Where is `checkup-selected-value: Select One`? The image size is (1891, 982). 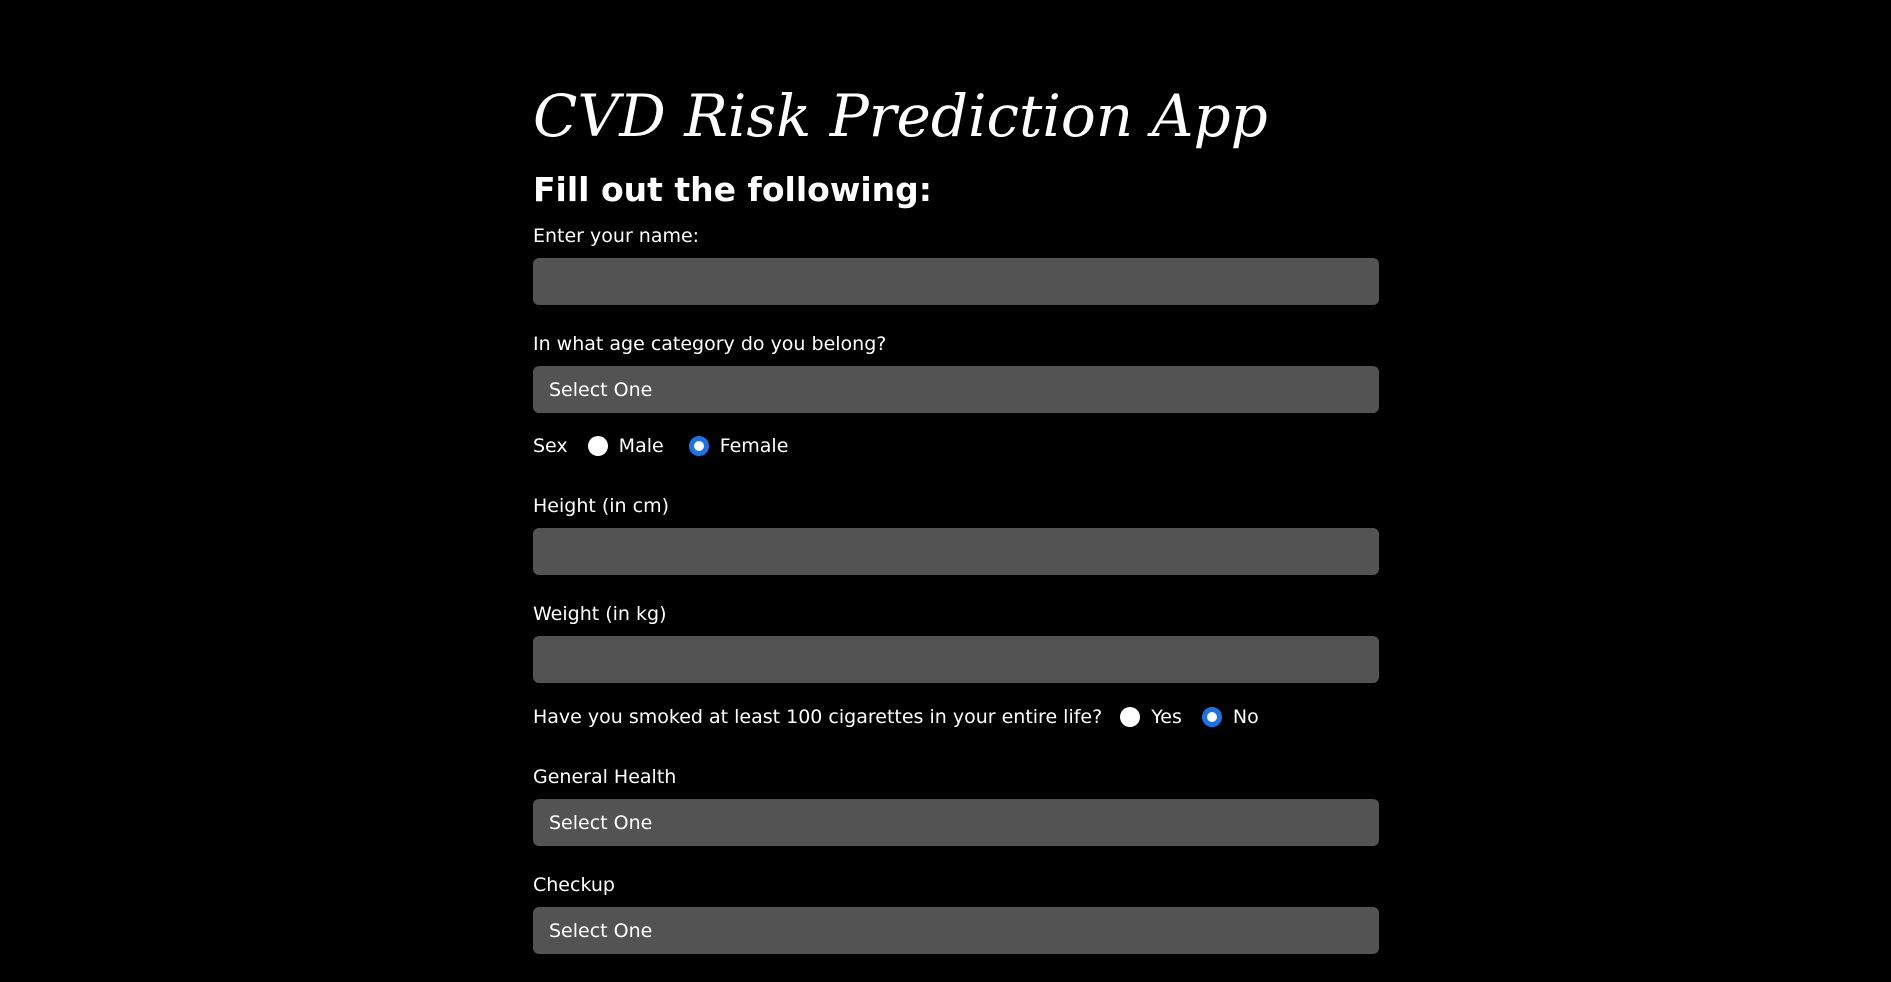
checkup-selected-value: Select One is located at coordinates (601, 930).